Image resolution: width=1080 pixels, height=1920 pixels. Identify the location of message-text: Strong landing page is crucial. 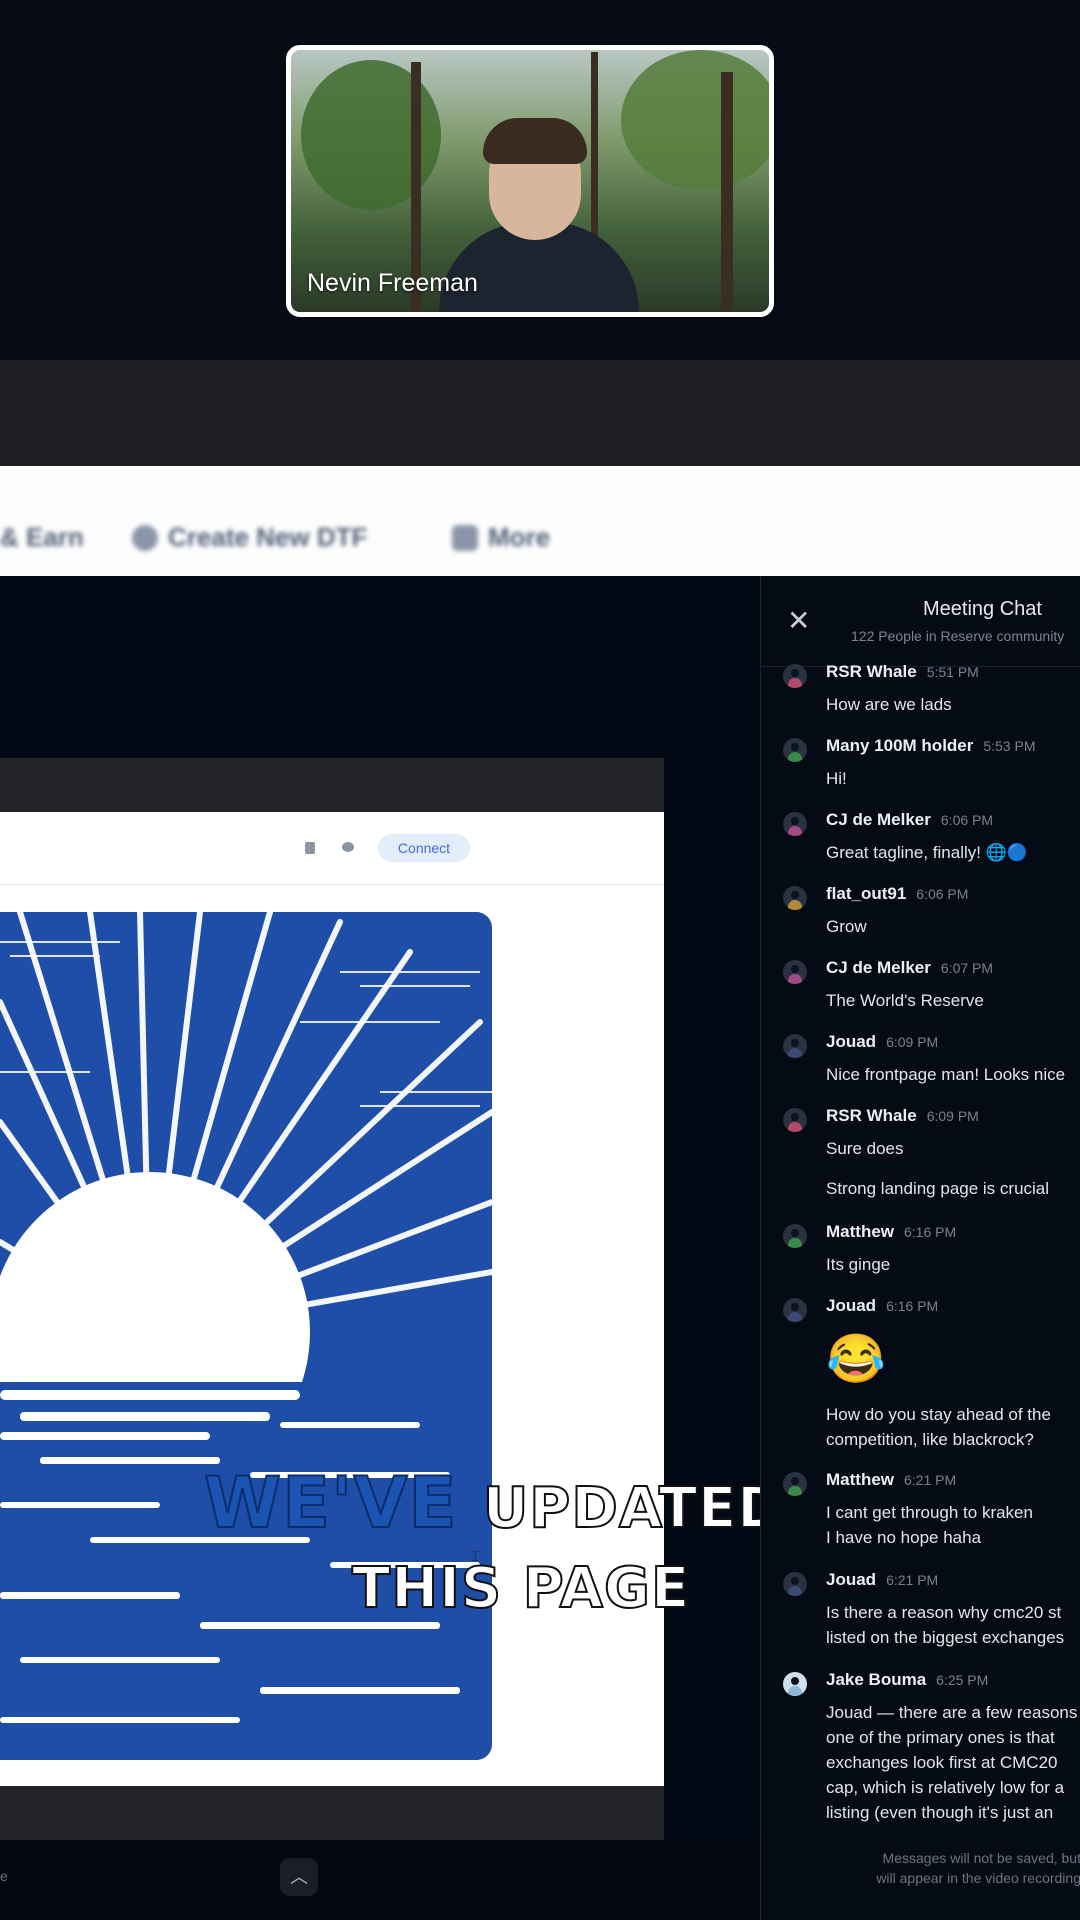
(938, 1188).